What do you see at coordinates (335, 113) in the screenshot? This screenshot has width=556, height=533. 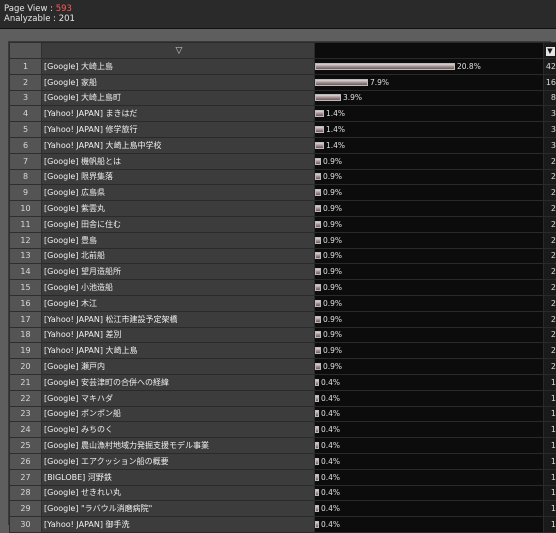 I see `row-percent-label: 1.4%` at bounding box center [335, 113].